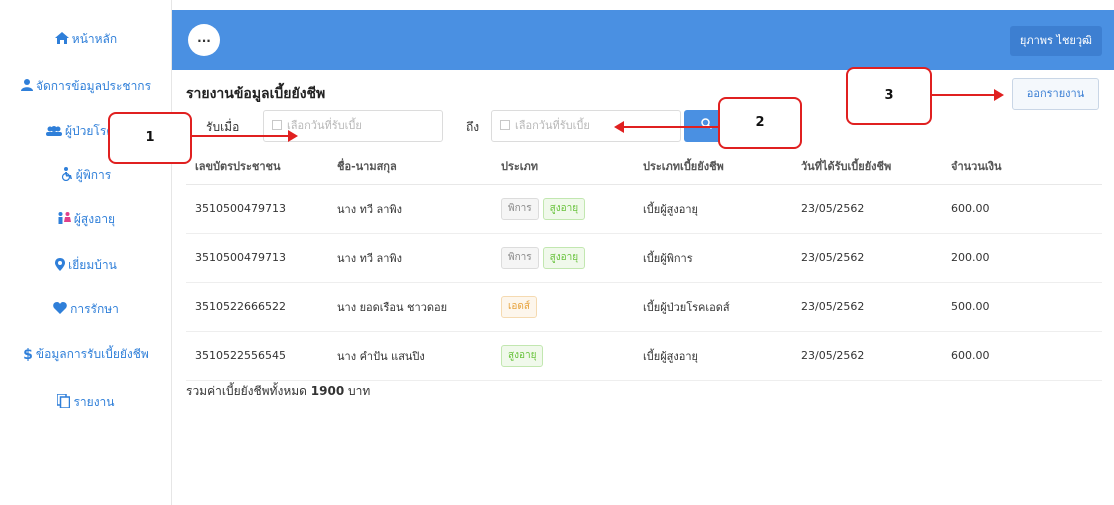 This screenshot has height=505, width=1114. I want to click on total-summary: รวมค่าเบี้ยยังชีพทั้งหมด 1900 บาท, so click(278, 391).